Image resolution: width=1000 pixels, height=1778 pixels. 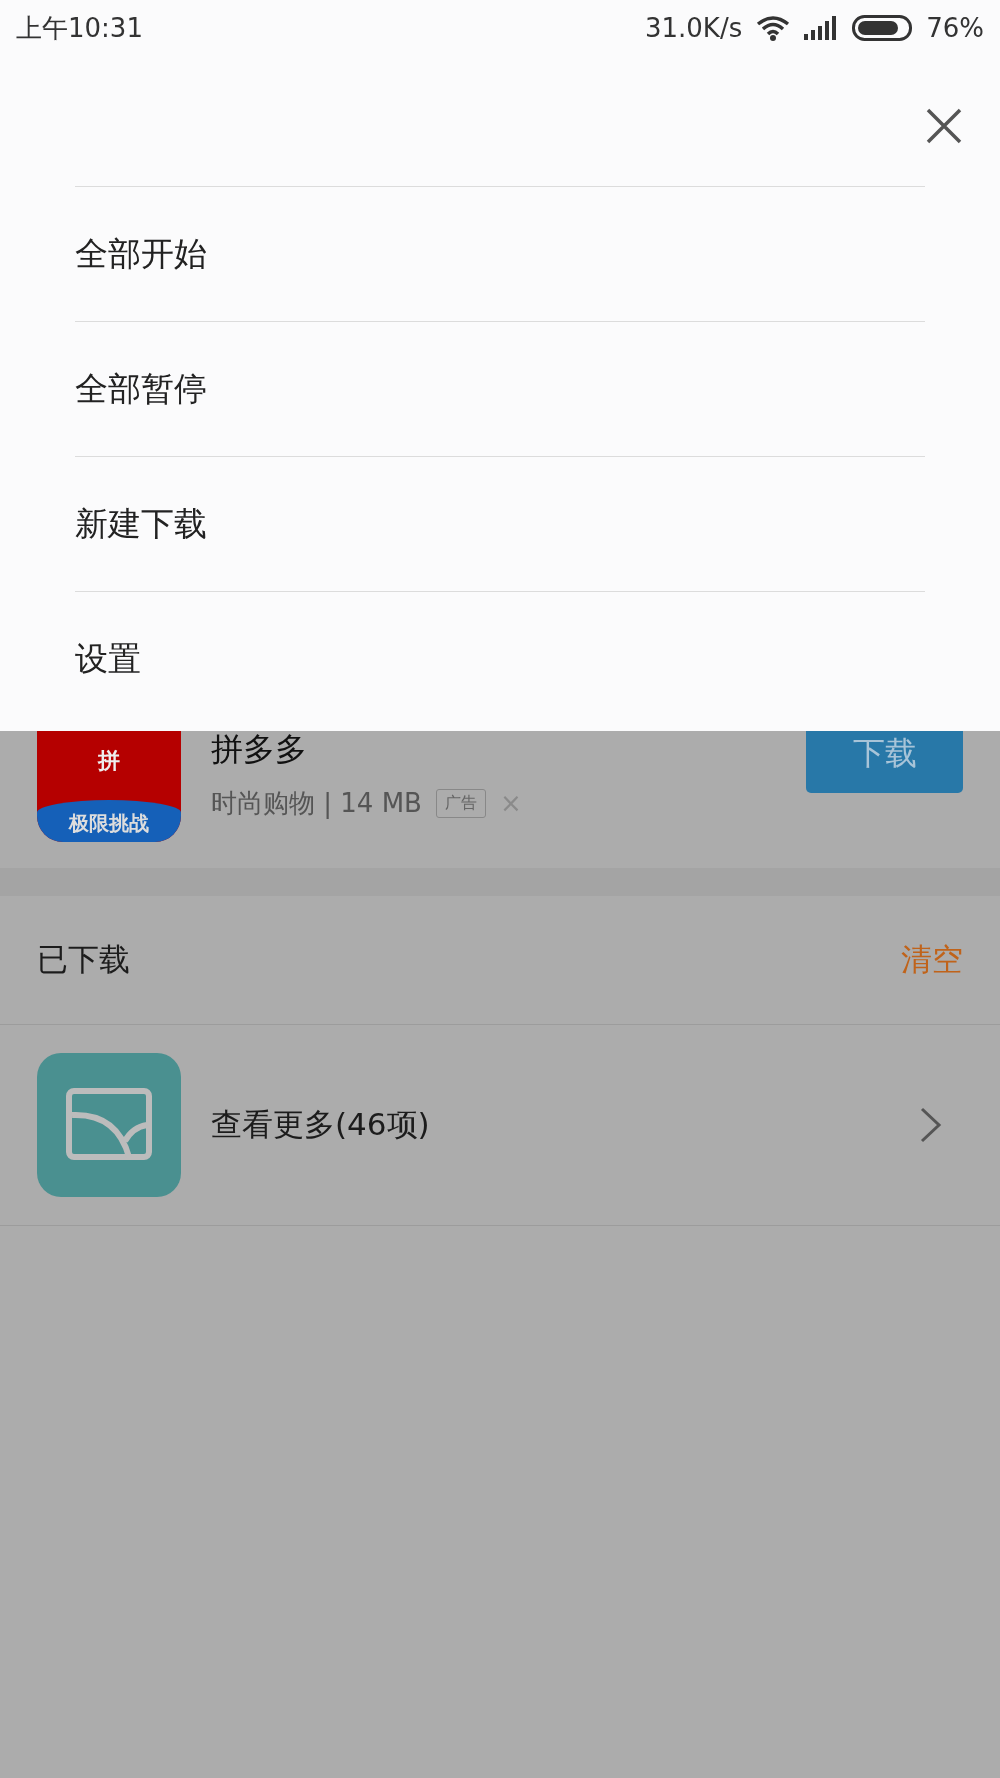 I want to click on section-title: 已下载, so click(x=83, y=959).